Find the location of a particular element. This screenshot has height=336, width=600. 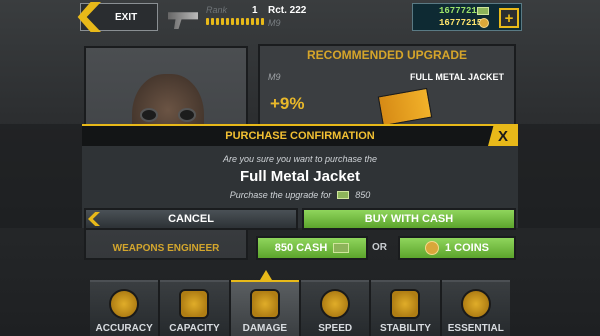

buy-cash-option: 850 CASH is located at coordinates (312, 248).